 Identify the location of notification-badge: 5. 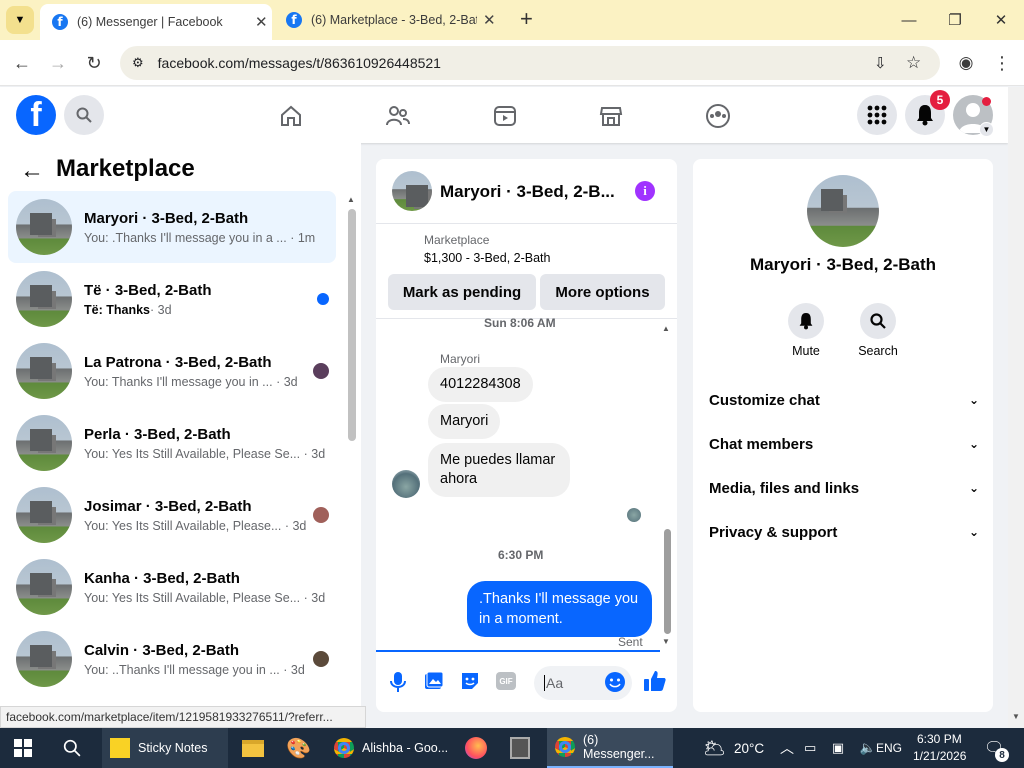
(940, 100).